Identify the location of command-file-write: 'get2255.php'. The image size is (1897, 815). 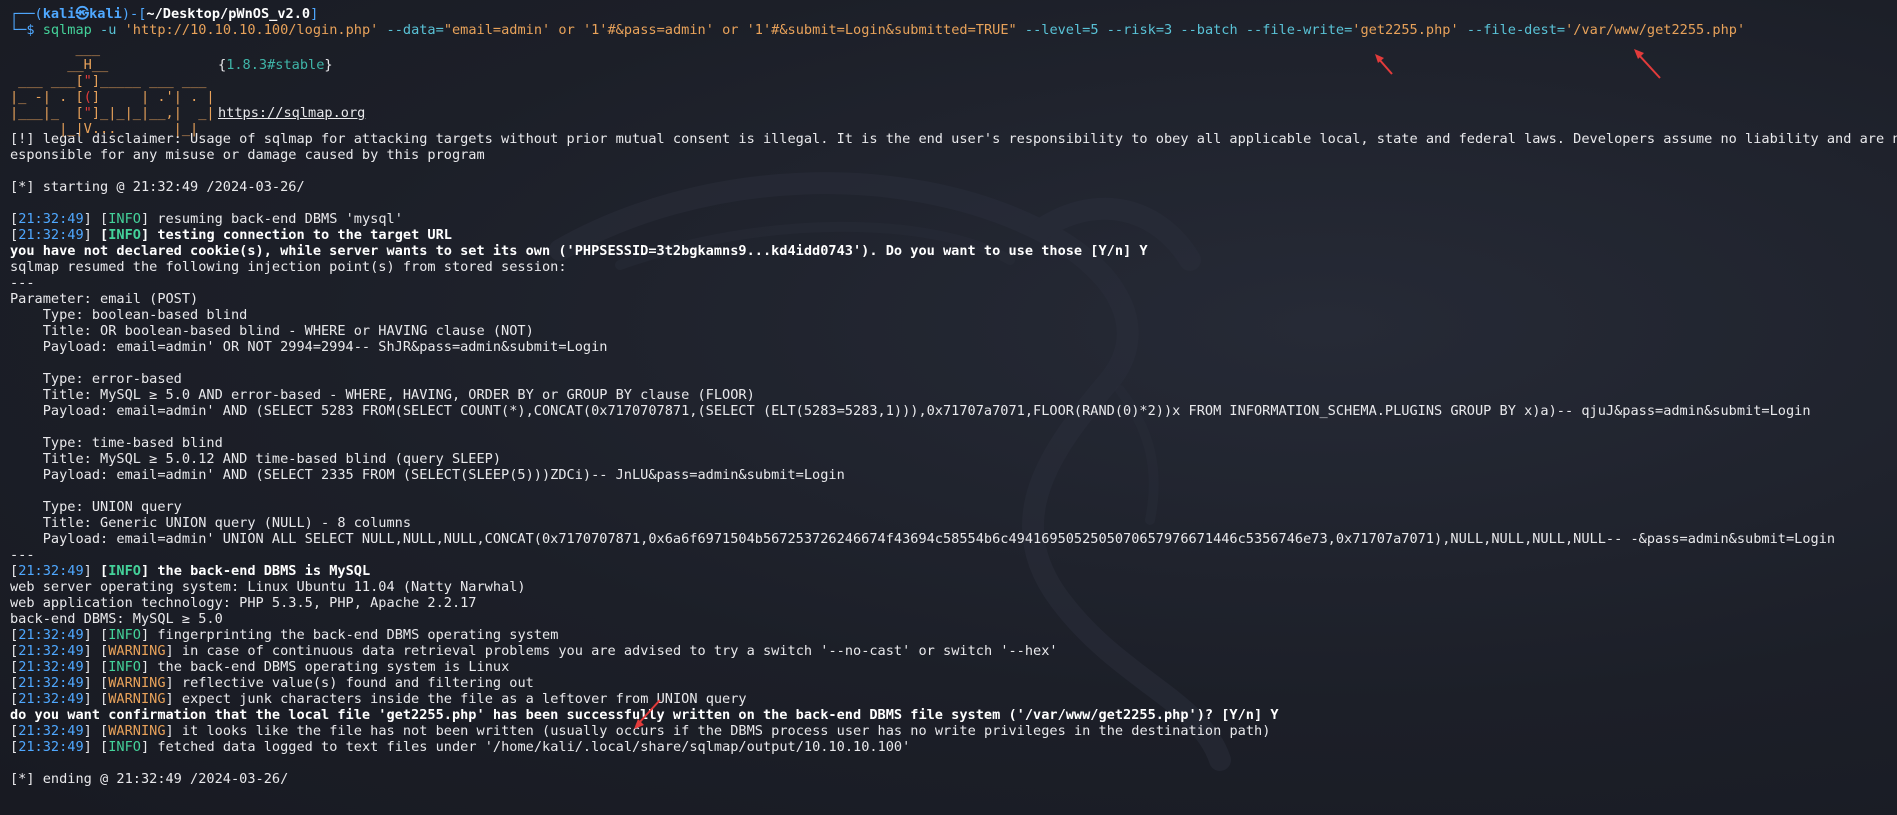
(1405, 30).